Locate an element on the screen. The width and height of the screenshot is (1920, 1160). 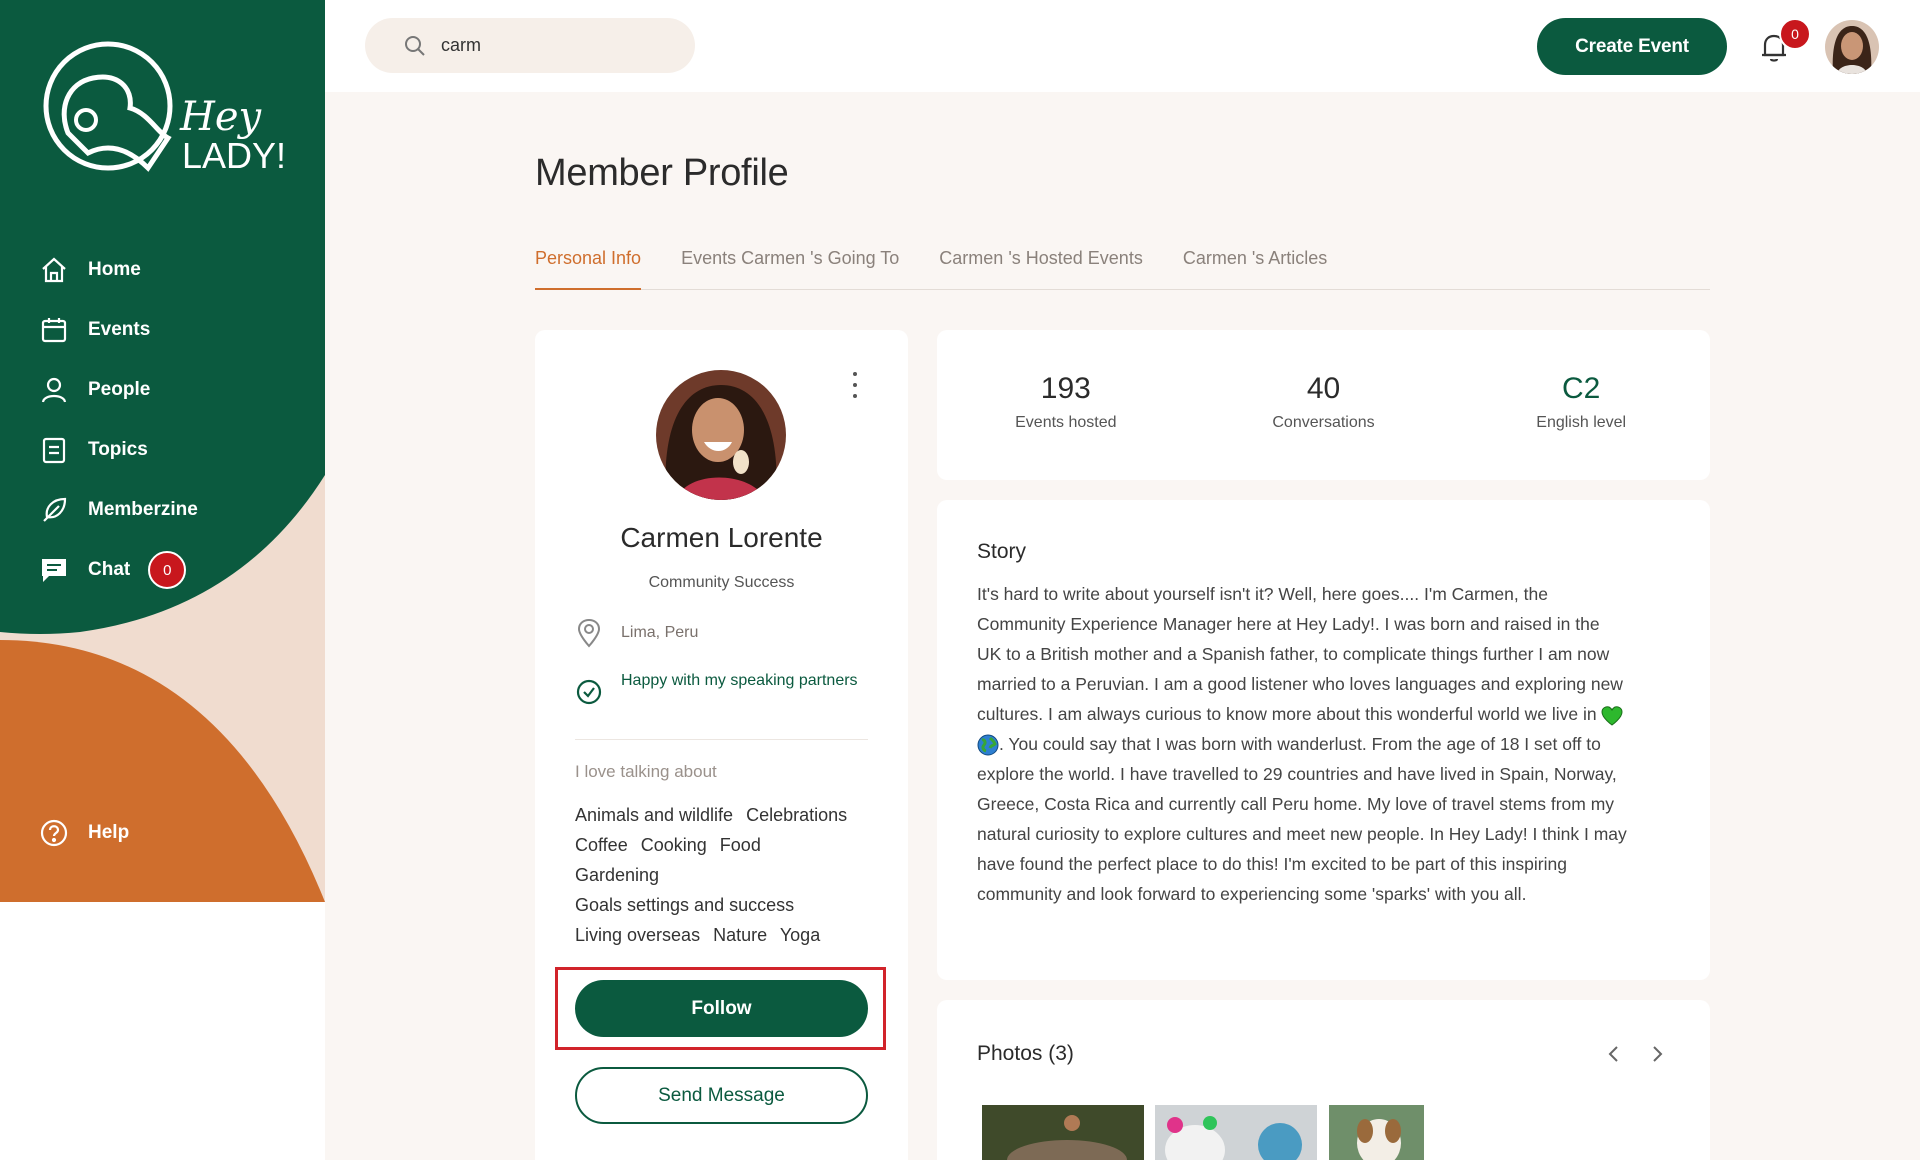
tab-events-going-to: Events Carmen 's Going To is located at coordinates (790, 265).